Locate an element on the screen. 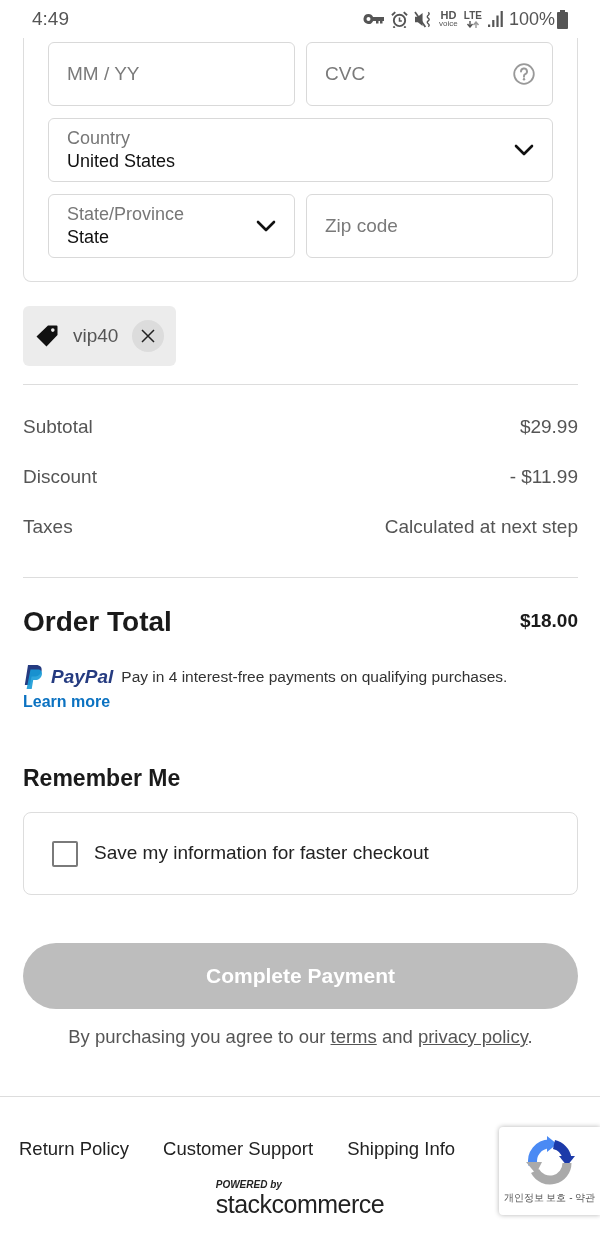  coupon-code: vip40 is located at coordinates (96, 335).